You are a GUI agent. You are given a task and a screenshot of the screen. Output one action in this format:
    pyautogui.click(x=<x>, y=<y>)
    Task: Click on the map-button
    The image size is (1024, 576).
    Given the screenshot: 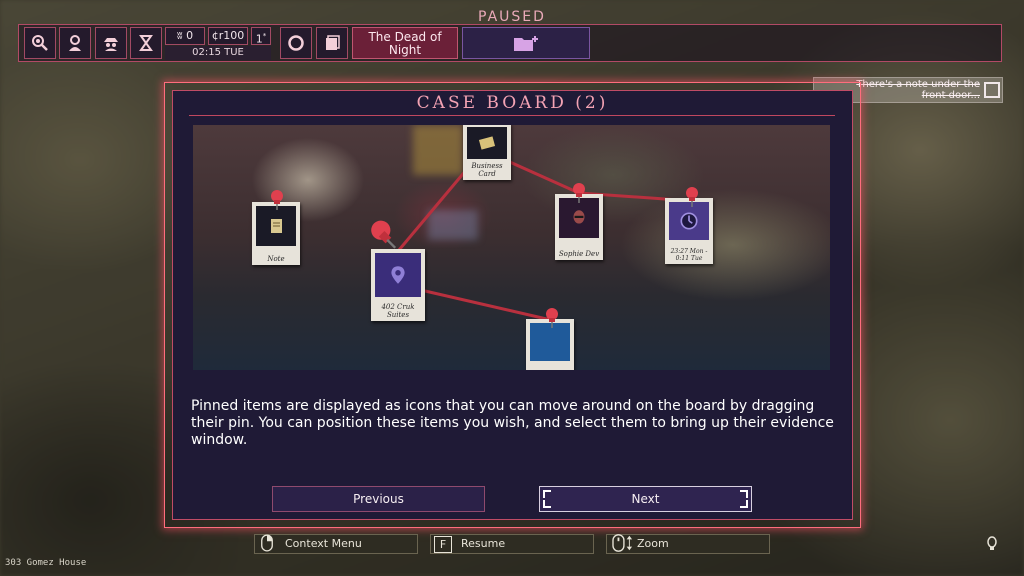 What is the action you would take?
    pyautogui.click(x=75, y=43)
    